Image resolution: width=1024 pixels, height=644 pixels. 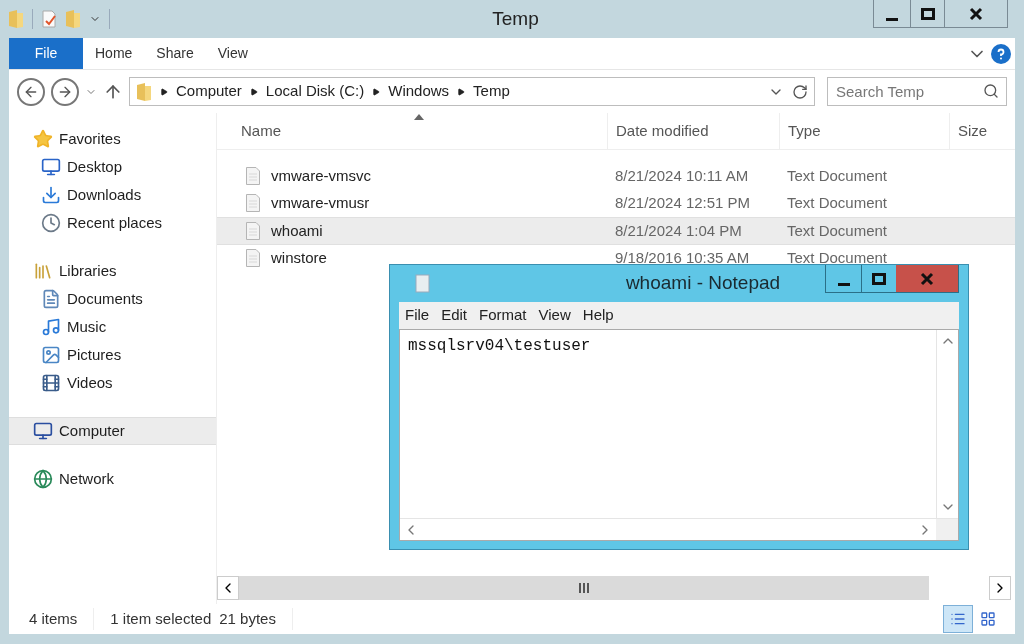 What do you see at coordinates (46, 53) in the screenshot?
I see `ribbon-tab: File` at bounding box center [46, 53].